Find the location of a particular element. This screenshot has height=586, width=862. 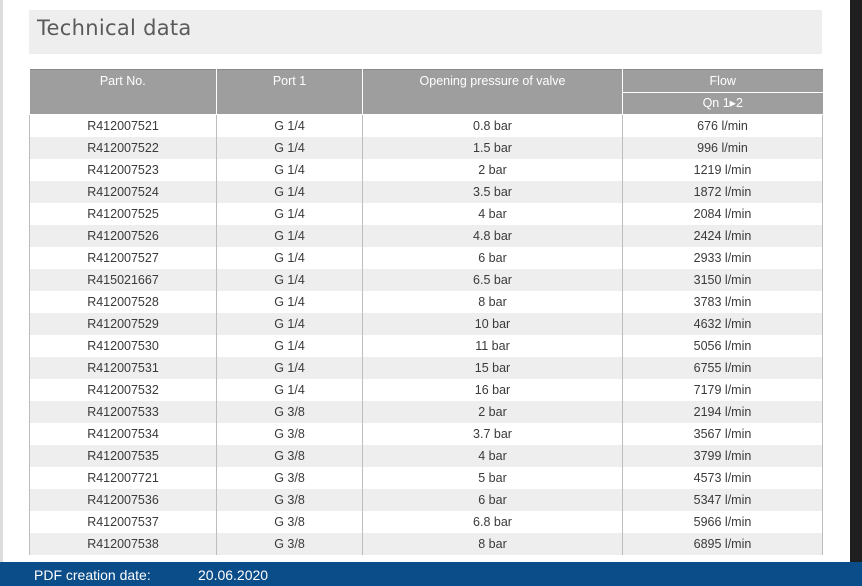

cell-part-no: R412007528 is located at coordinates (123, 302).